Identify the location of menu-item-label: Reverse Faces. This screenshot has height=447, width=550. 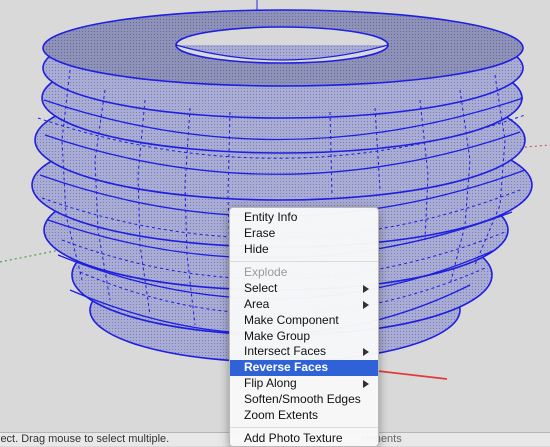
(286, 367).